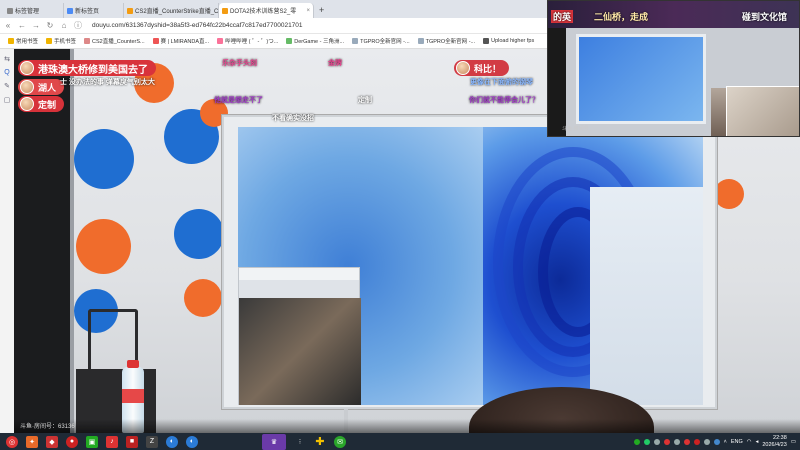  Describe the element at coordinates (757, 442) in the screenshot. I see `volume-icon: ◂` at that location.